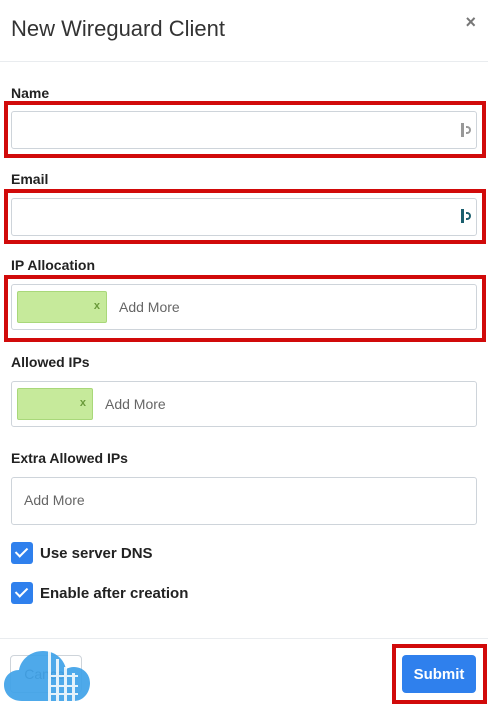  What do you see at coordinates (244, 638) in the screenshot?
I see `footer-divider` at bounding box center [244, 638].